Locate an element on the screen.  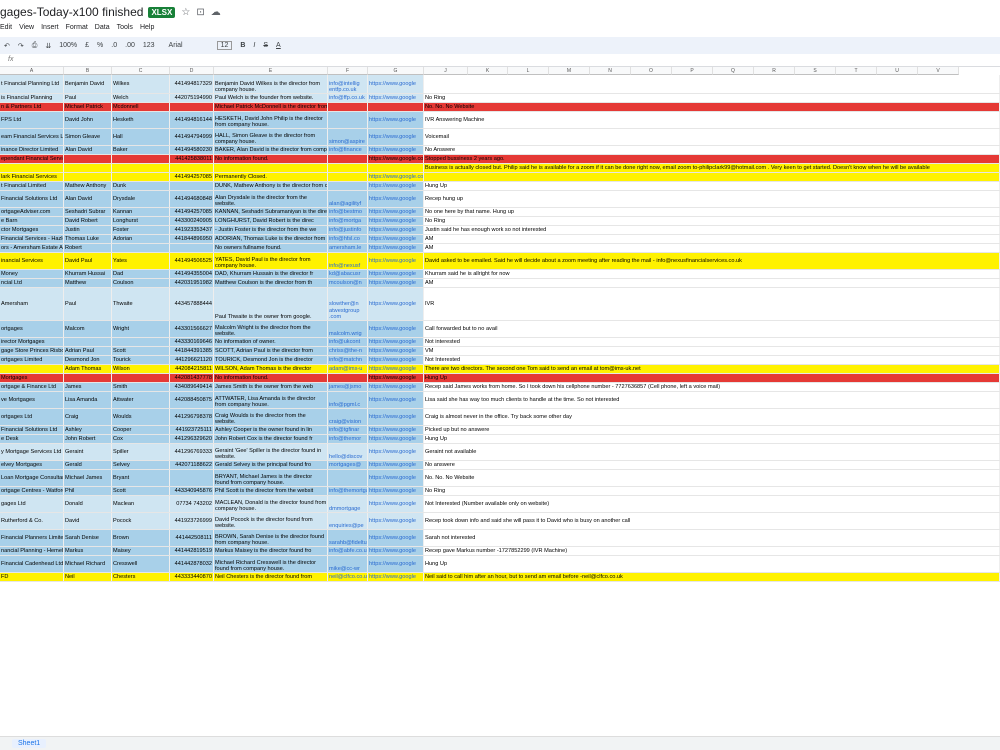
cell-b: James is located at coordinates (88, 387).